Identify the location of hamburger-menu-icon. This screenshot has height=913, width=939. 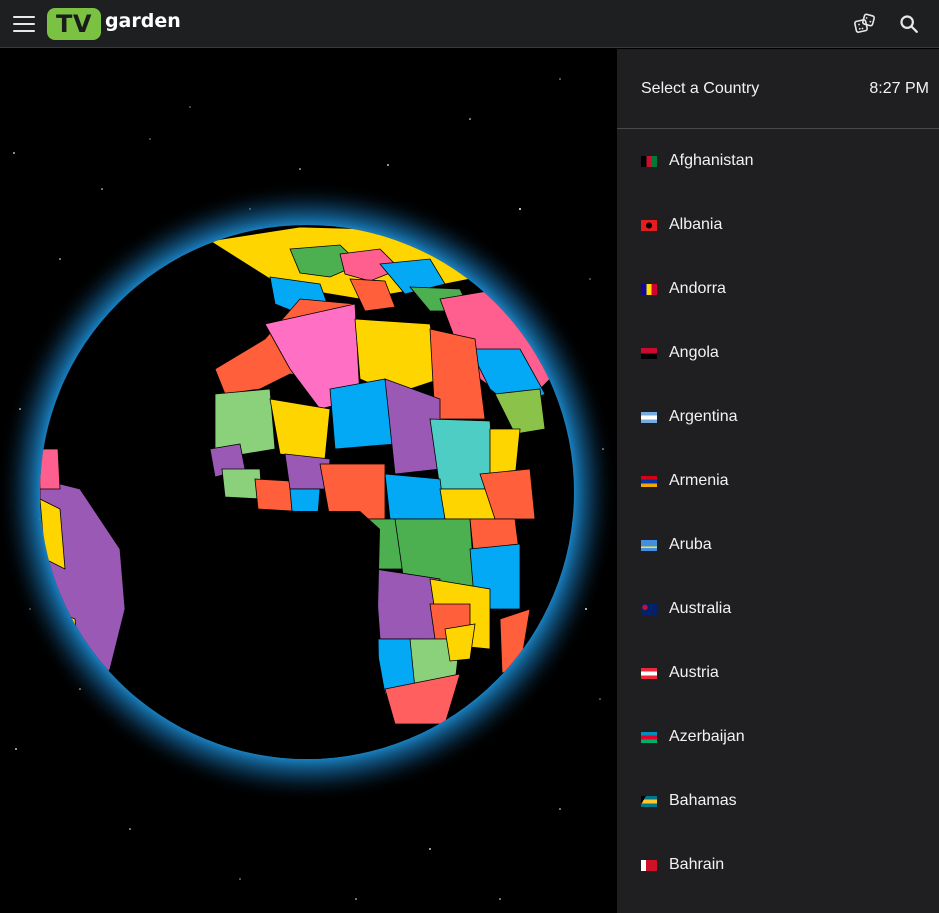
(24, 23).